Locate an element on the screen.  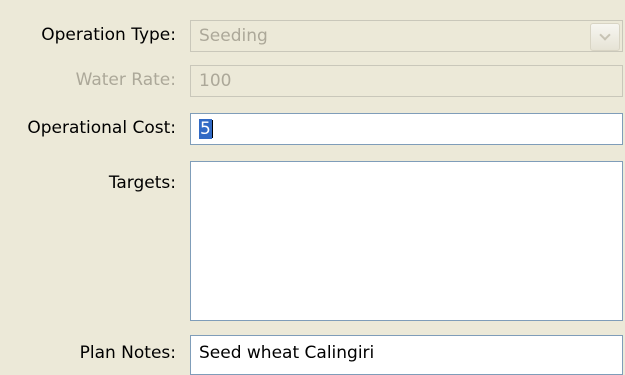
operation-type-dropdown-button is located at coordinates (605, 37).